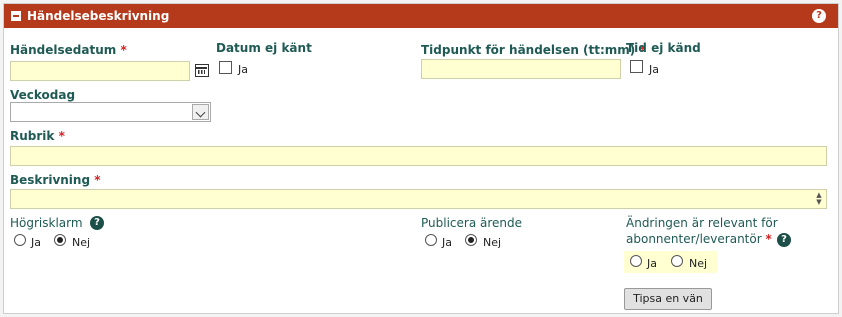 The width and height of the screenshot is (842, 317). I want to click on time-unknown-label: Tid ej känd, so click(663, 48).